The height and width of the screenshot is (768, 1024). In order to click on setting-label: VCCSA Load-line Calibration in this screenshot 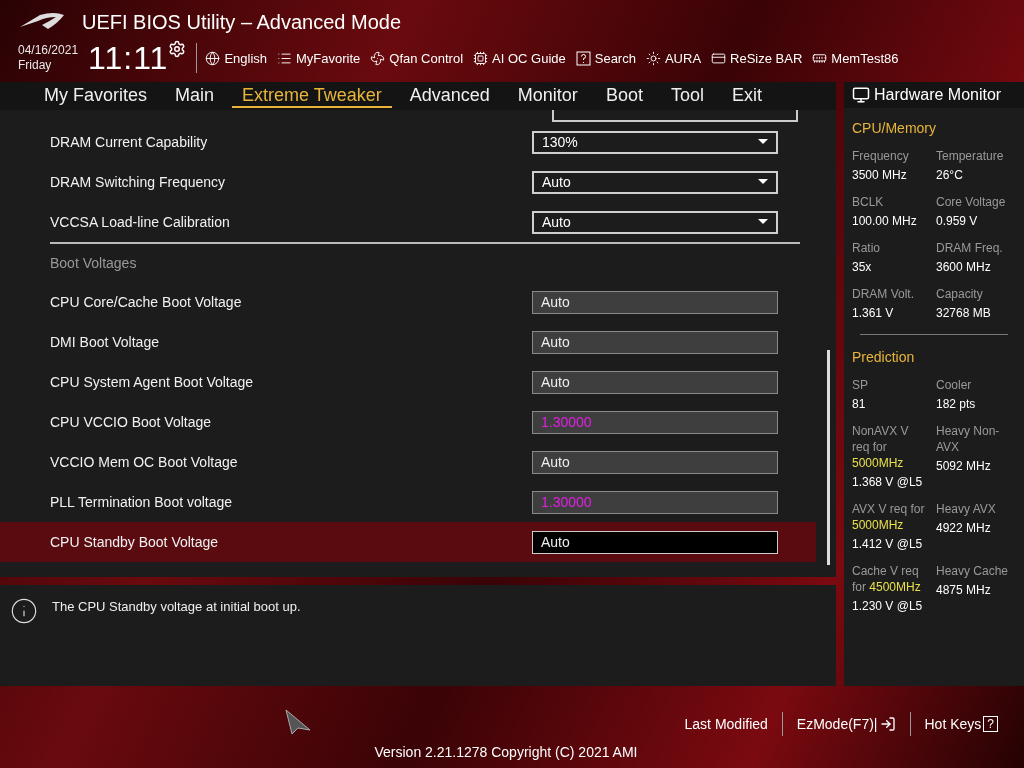, I will do `click(140, 222)`.